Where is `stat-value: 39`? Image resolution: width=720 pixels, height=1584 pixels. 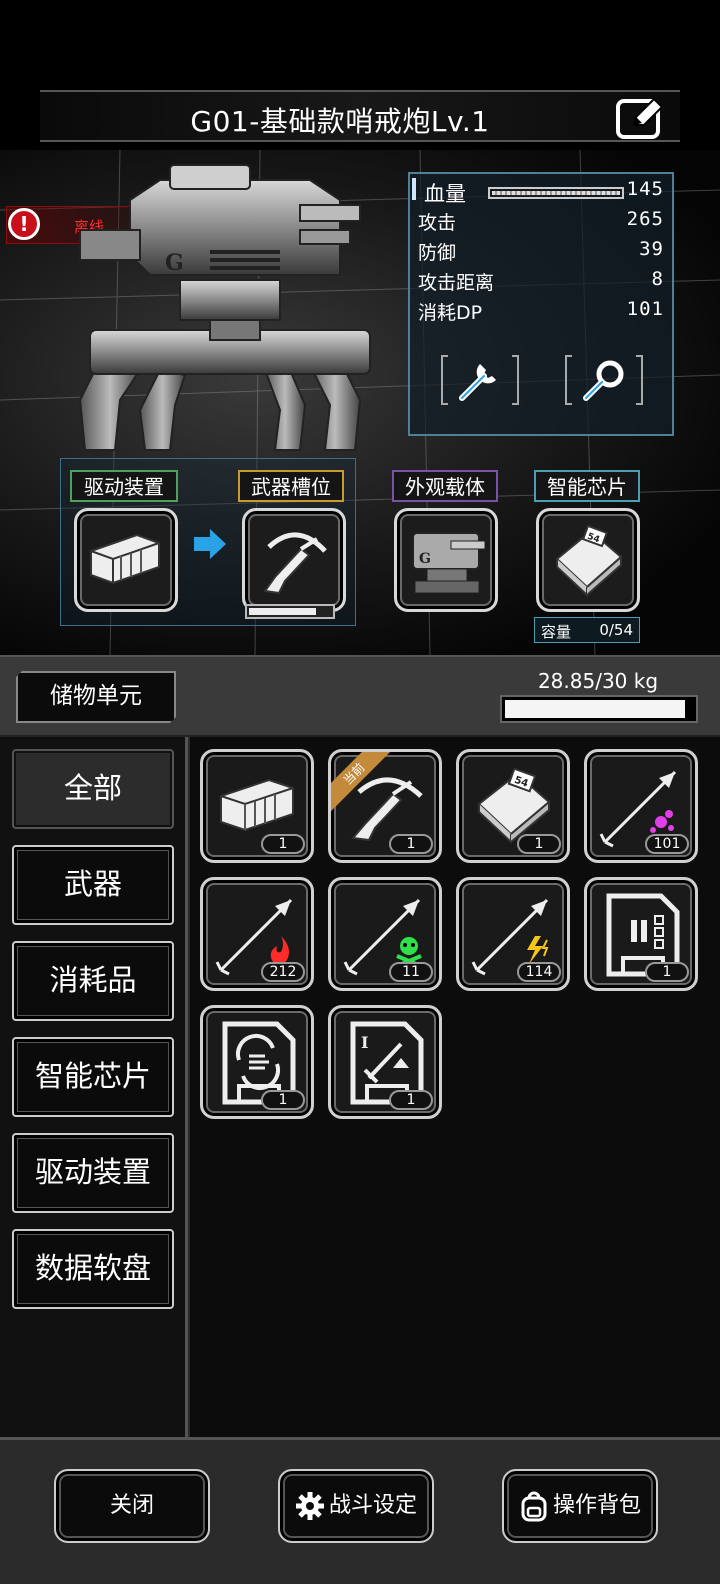
stat-value: 39 is located at coordinates (651, 249).